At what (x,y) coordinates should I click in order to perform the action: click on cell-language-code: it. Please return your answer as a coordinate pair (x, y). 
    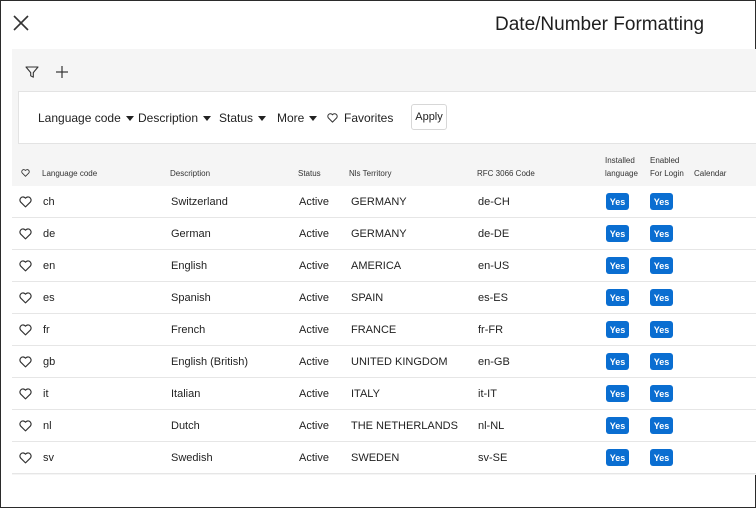
    Looking at the image, I should click on (46, 394).